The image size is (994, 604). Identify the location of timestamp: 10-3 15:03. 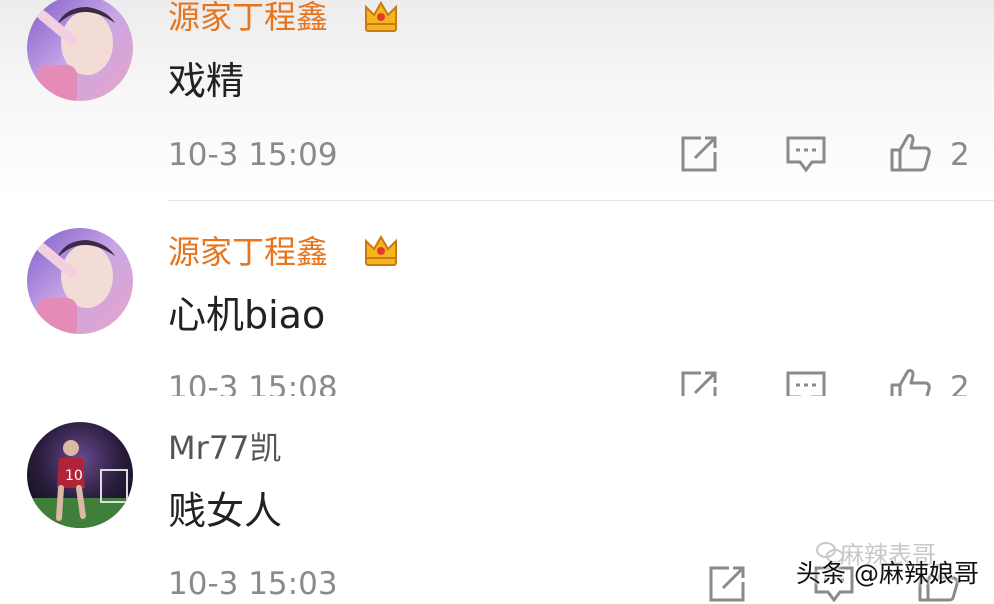
(253, 584).